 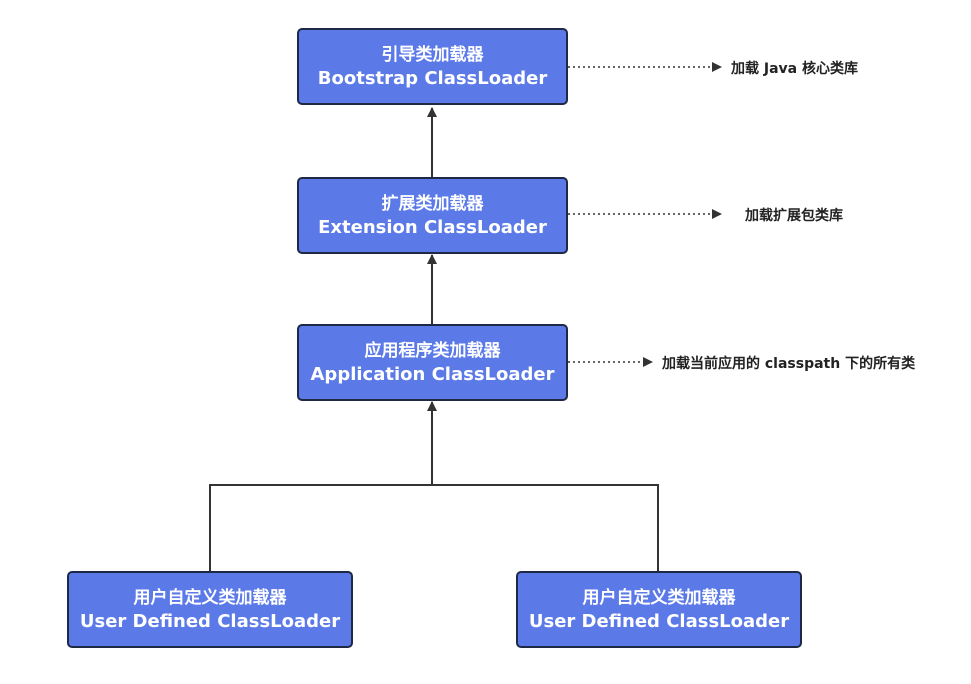 What do you see at coordinates (432, 227) in the screenshot?
I see `extension-title-en: Extension ClassLoader` at bounding box center [432, 227].